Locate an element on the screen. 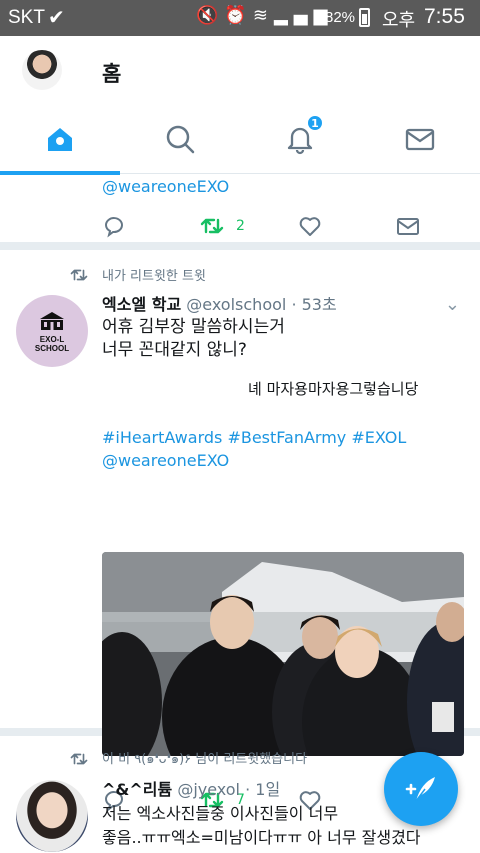 The width and height of the screenshot is (480, 853). tab-search is located at coordinates (180, 139).